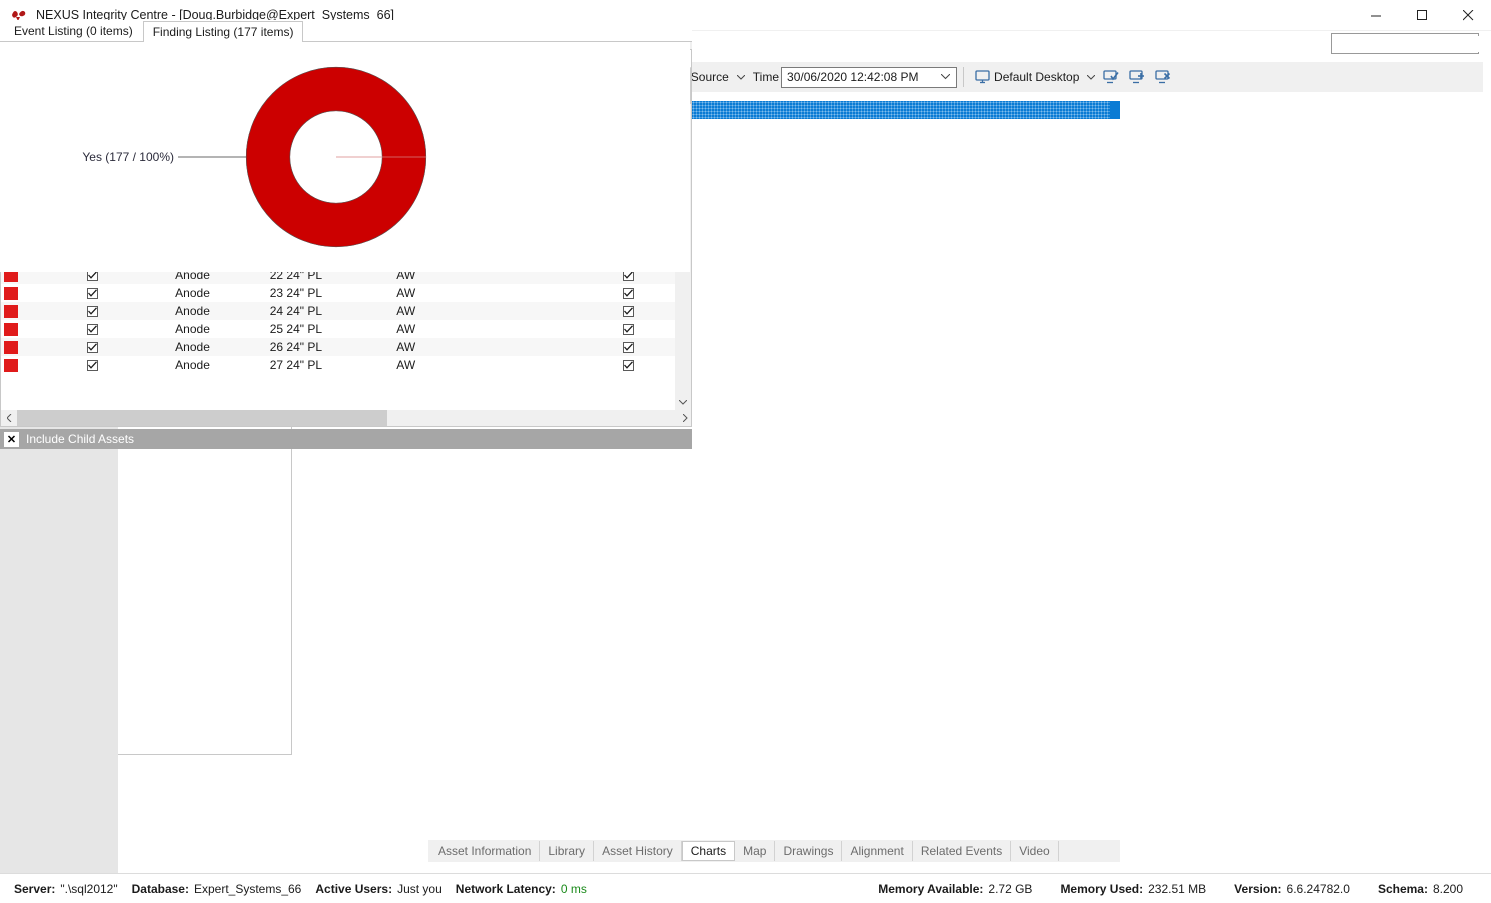 The height and width of the screenshot is (903, 1491). I want to click on grid-hscroll-thumb, so click(202, 418).